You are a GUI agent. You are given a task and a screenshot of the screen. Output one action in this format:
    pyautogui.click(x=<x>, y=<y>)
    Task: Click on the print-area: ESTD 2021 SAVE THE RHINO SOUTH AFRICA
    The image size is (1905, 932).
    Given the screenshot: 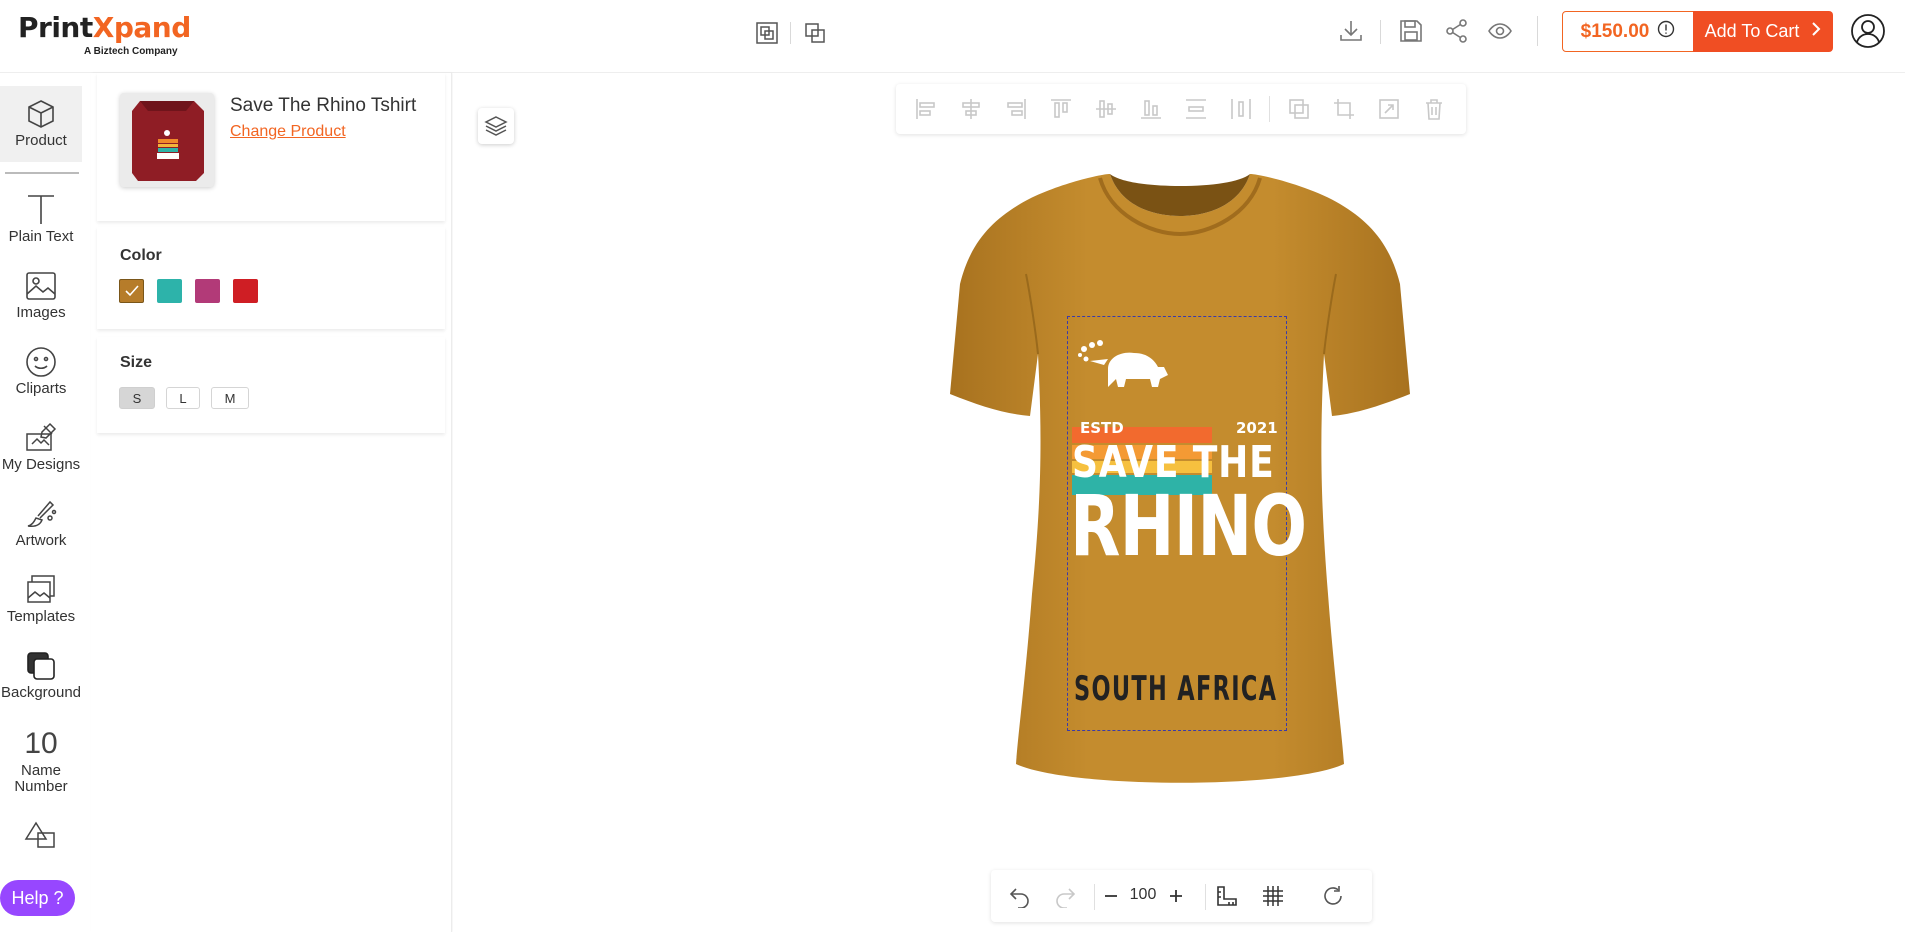 What is the action you would take?
    pyautogui.click(x=1187, y=523)
    